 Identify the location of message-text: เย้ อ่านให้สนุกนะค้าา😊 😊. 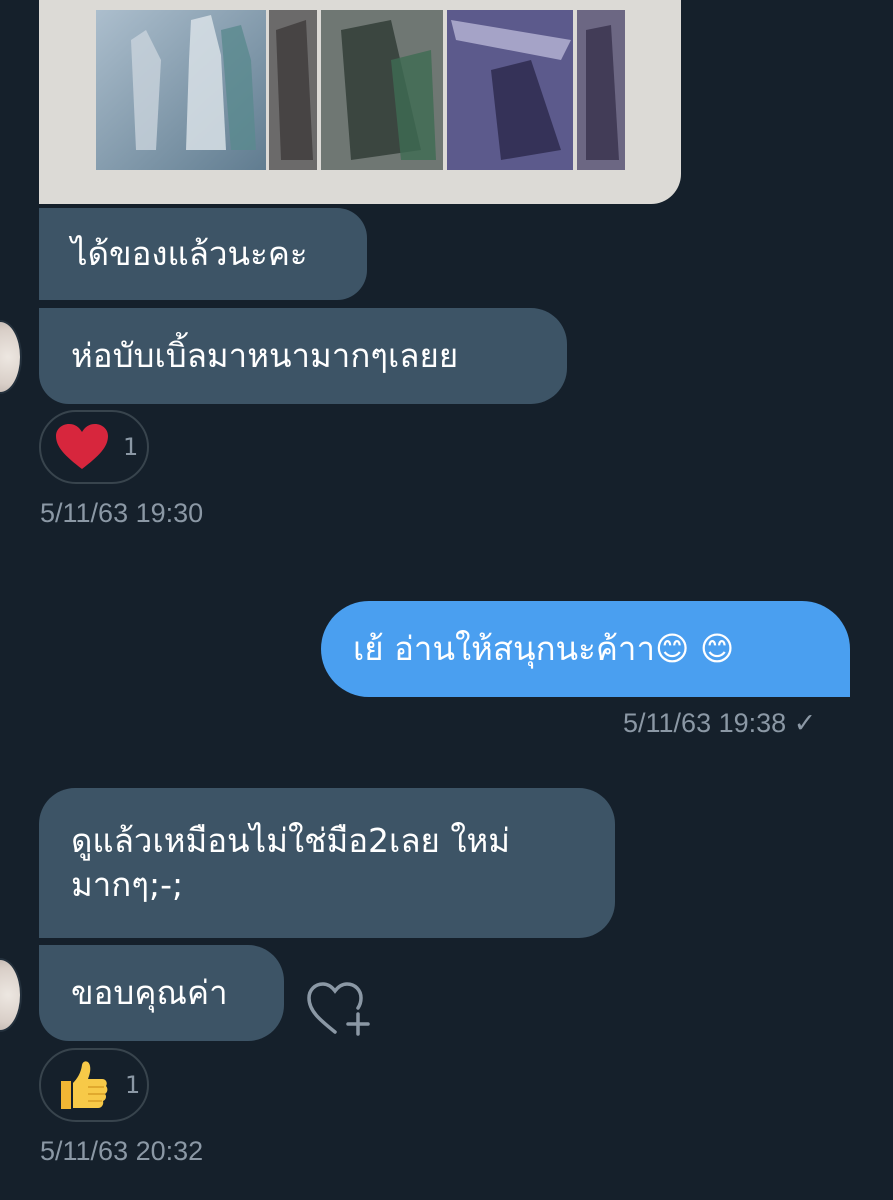
(544, 648).